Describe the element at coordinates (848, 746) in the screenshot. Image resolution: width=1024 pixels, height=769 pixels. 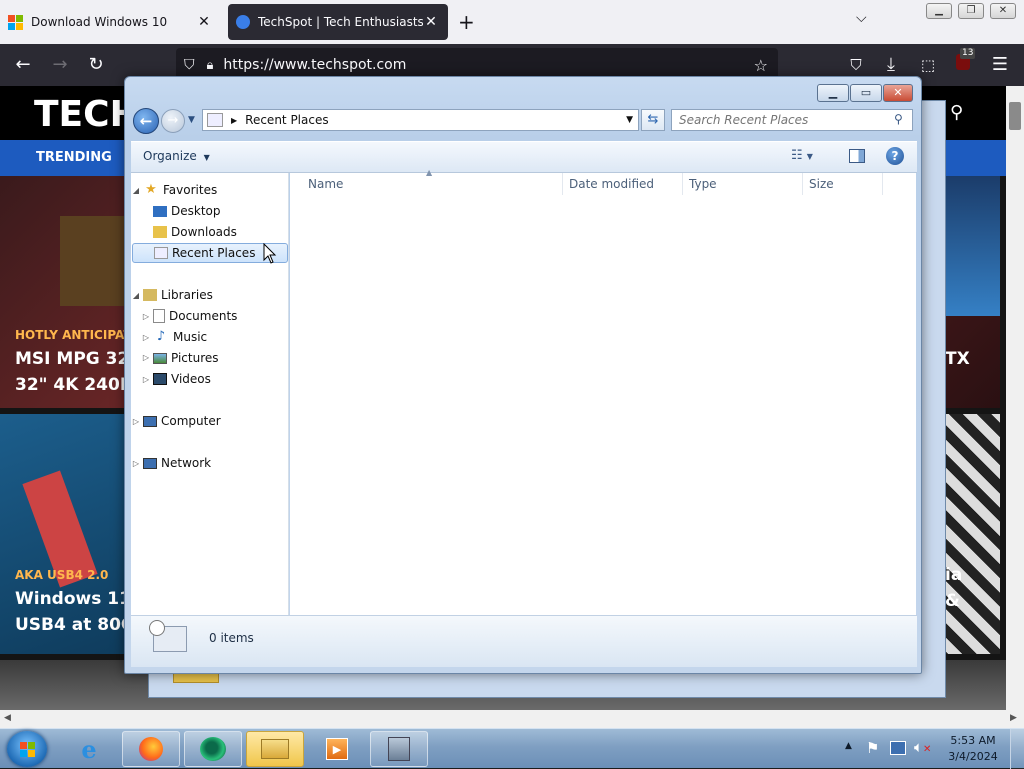
I see `show-hidden-icons: ▲` at that location.